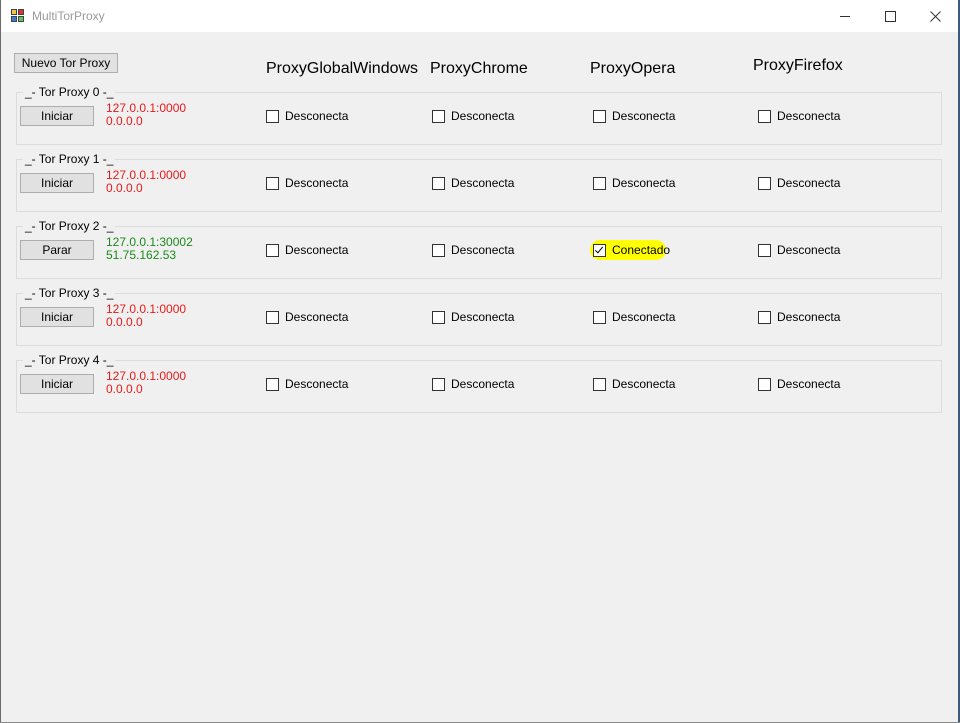  Describe the element at coordinates (68, 16) in the screenshot. I see `window-title: MultiTorProxy` at that location.